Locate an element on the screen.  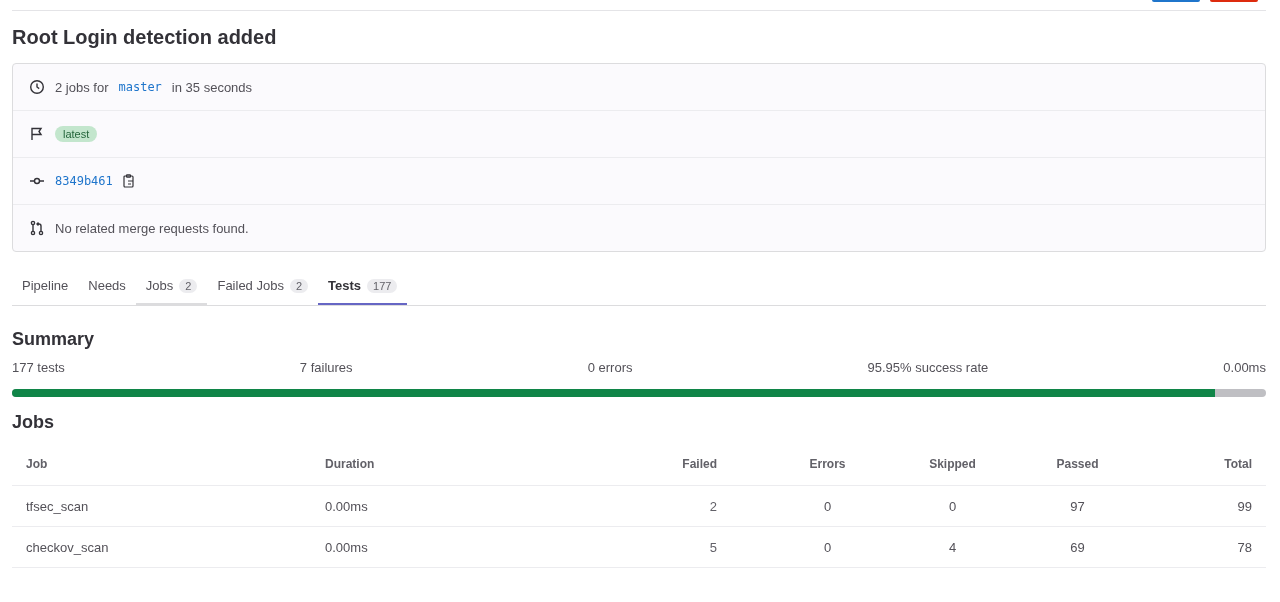
table-cell: 69 is located at coordinates (1077, 547).